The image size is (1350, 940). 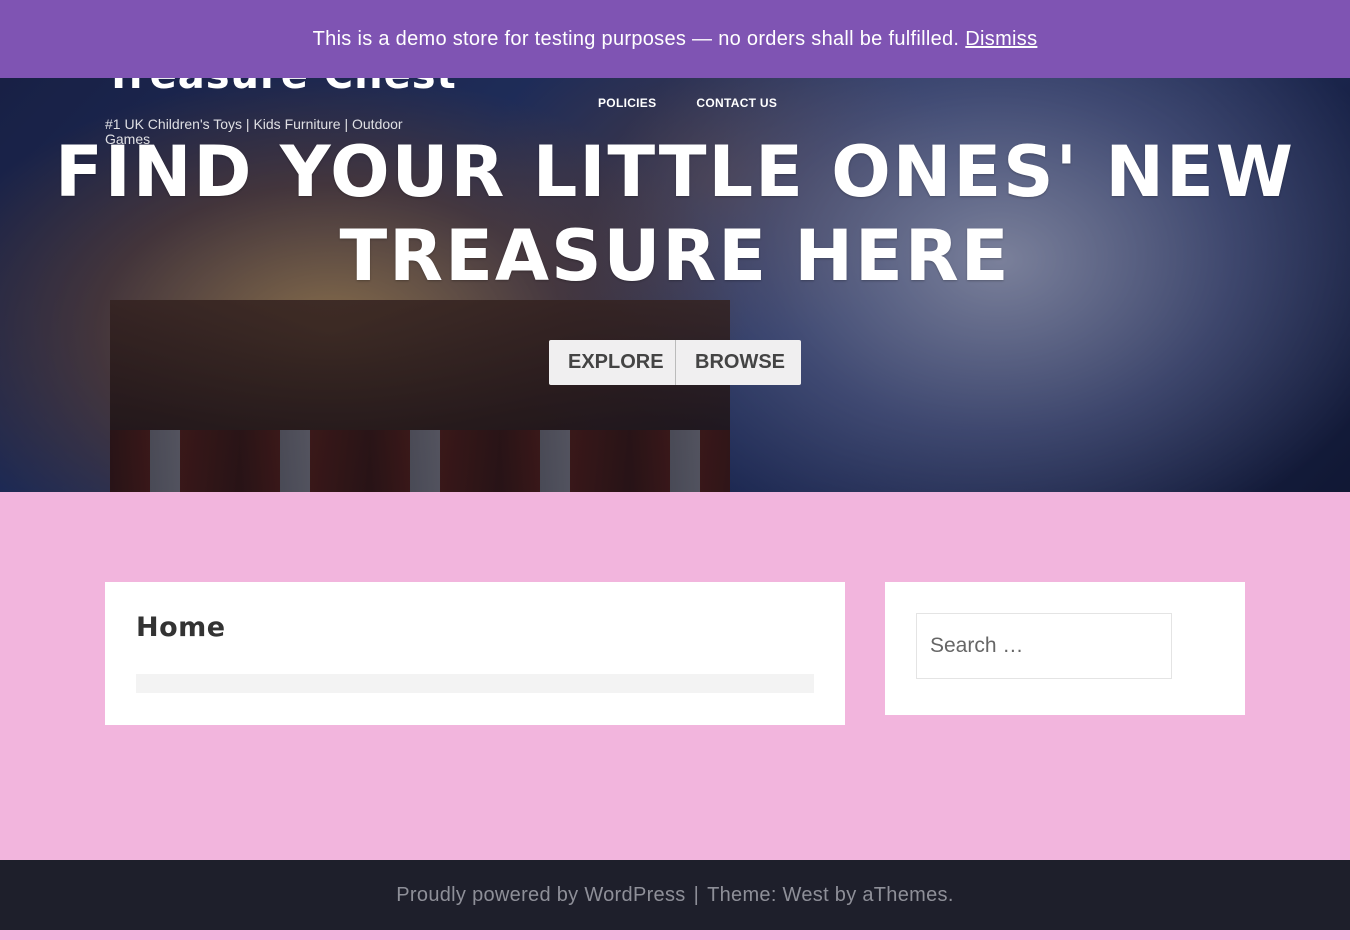 What do you see at coordinates (1001, 39) in the screenshot?
I see `dismiss-link: Dismiss` at bounding box center [1001, 39].